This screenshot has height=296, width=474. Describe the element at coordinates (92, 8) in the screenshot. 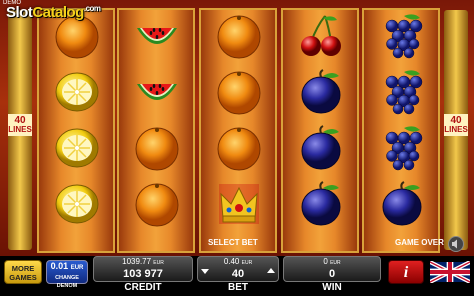

I see `logo-suffix: .com` at that location.